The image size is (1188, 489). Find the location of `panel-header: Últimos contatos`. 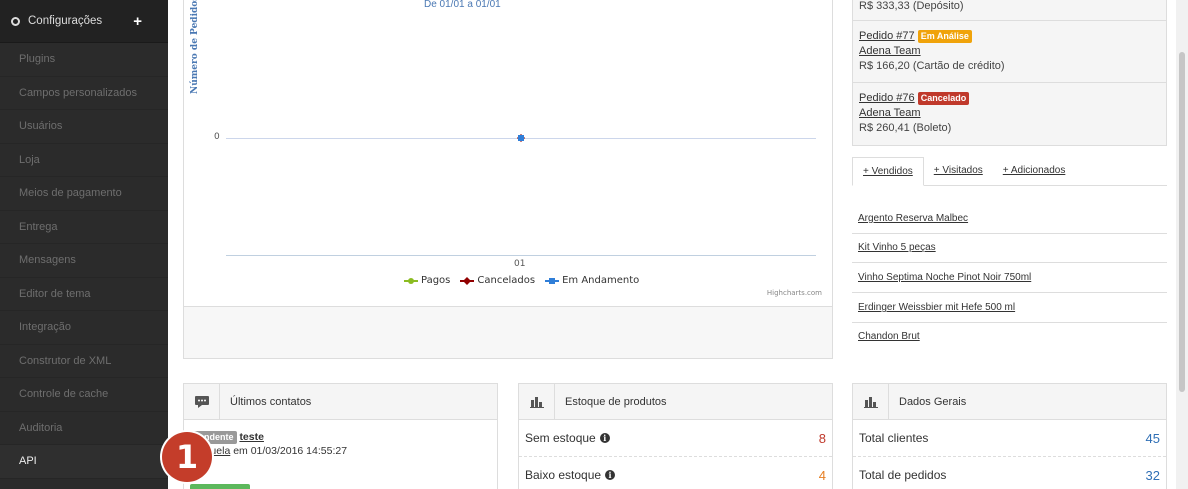

panel-header: Últimos contatos is located at coordinates (340, 401).